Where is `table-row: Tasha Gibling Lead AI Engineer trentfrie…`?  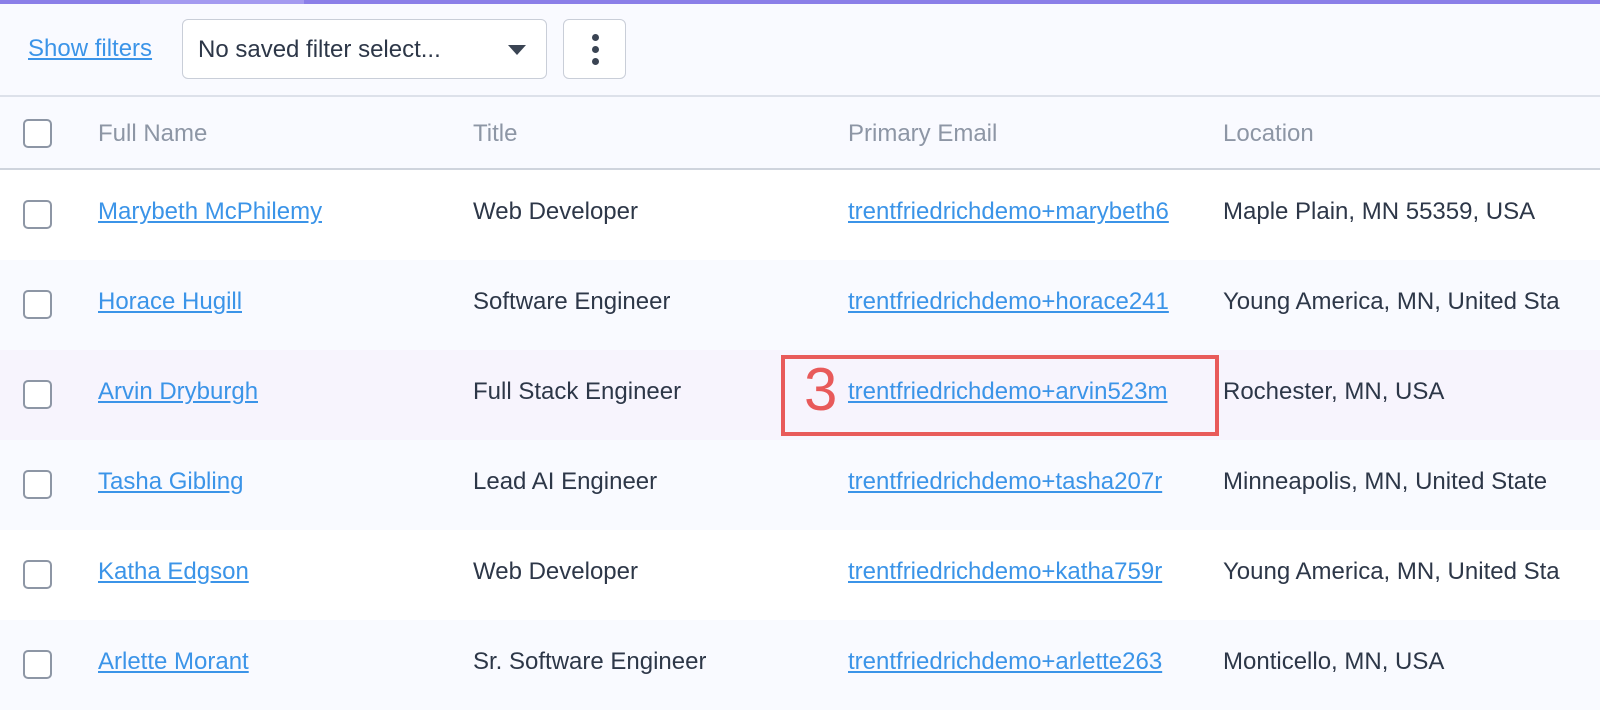
table-row: Tasha Gibling Lead AI Engineer trentfrie… is located at coordinates (800, 485).